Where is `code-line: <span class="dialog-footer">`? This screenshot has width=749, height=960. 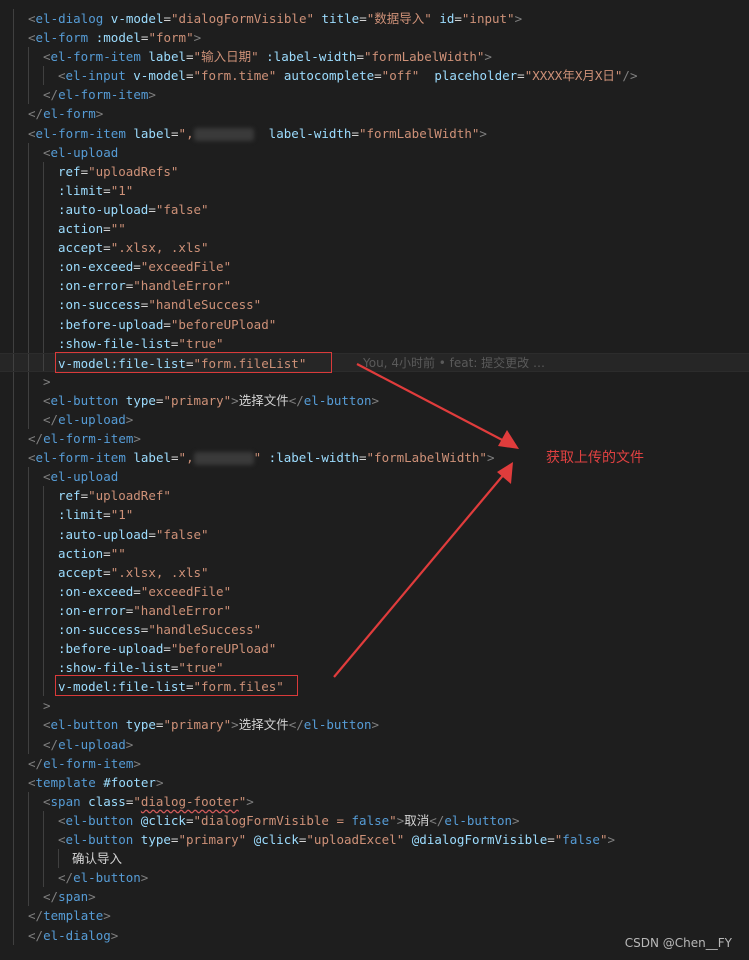 code-line: <span class="dialog-footer"> is located at coordinates (374, 801).